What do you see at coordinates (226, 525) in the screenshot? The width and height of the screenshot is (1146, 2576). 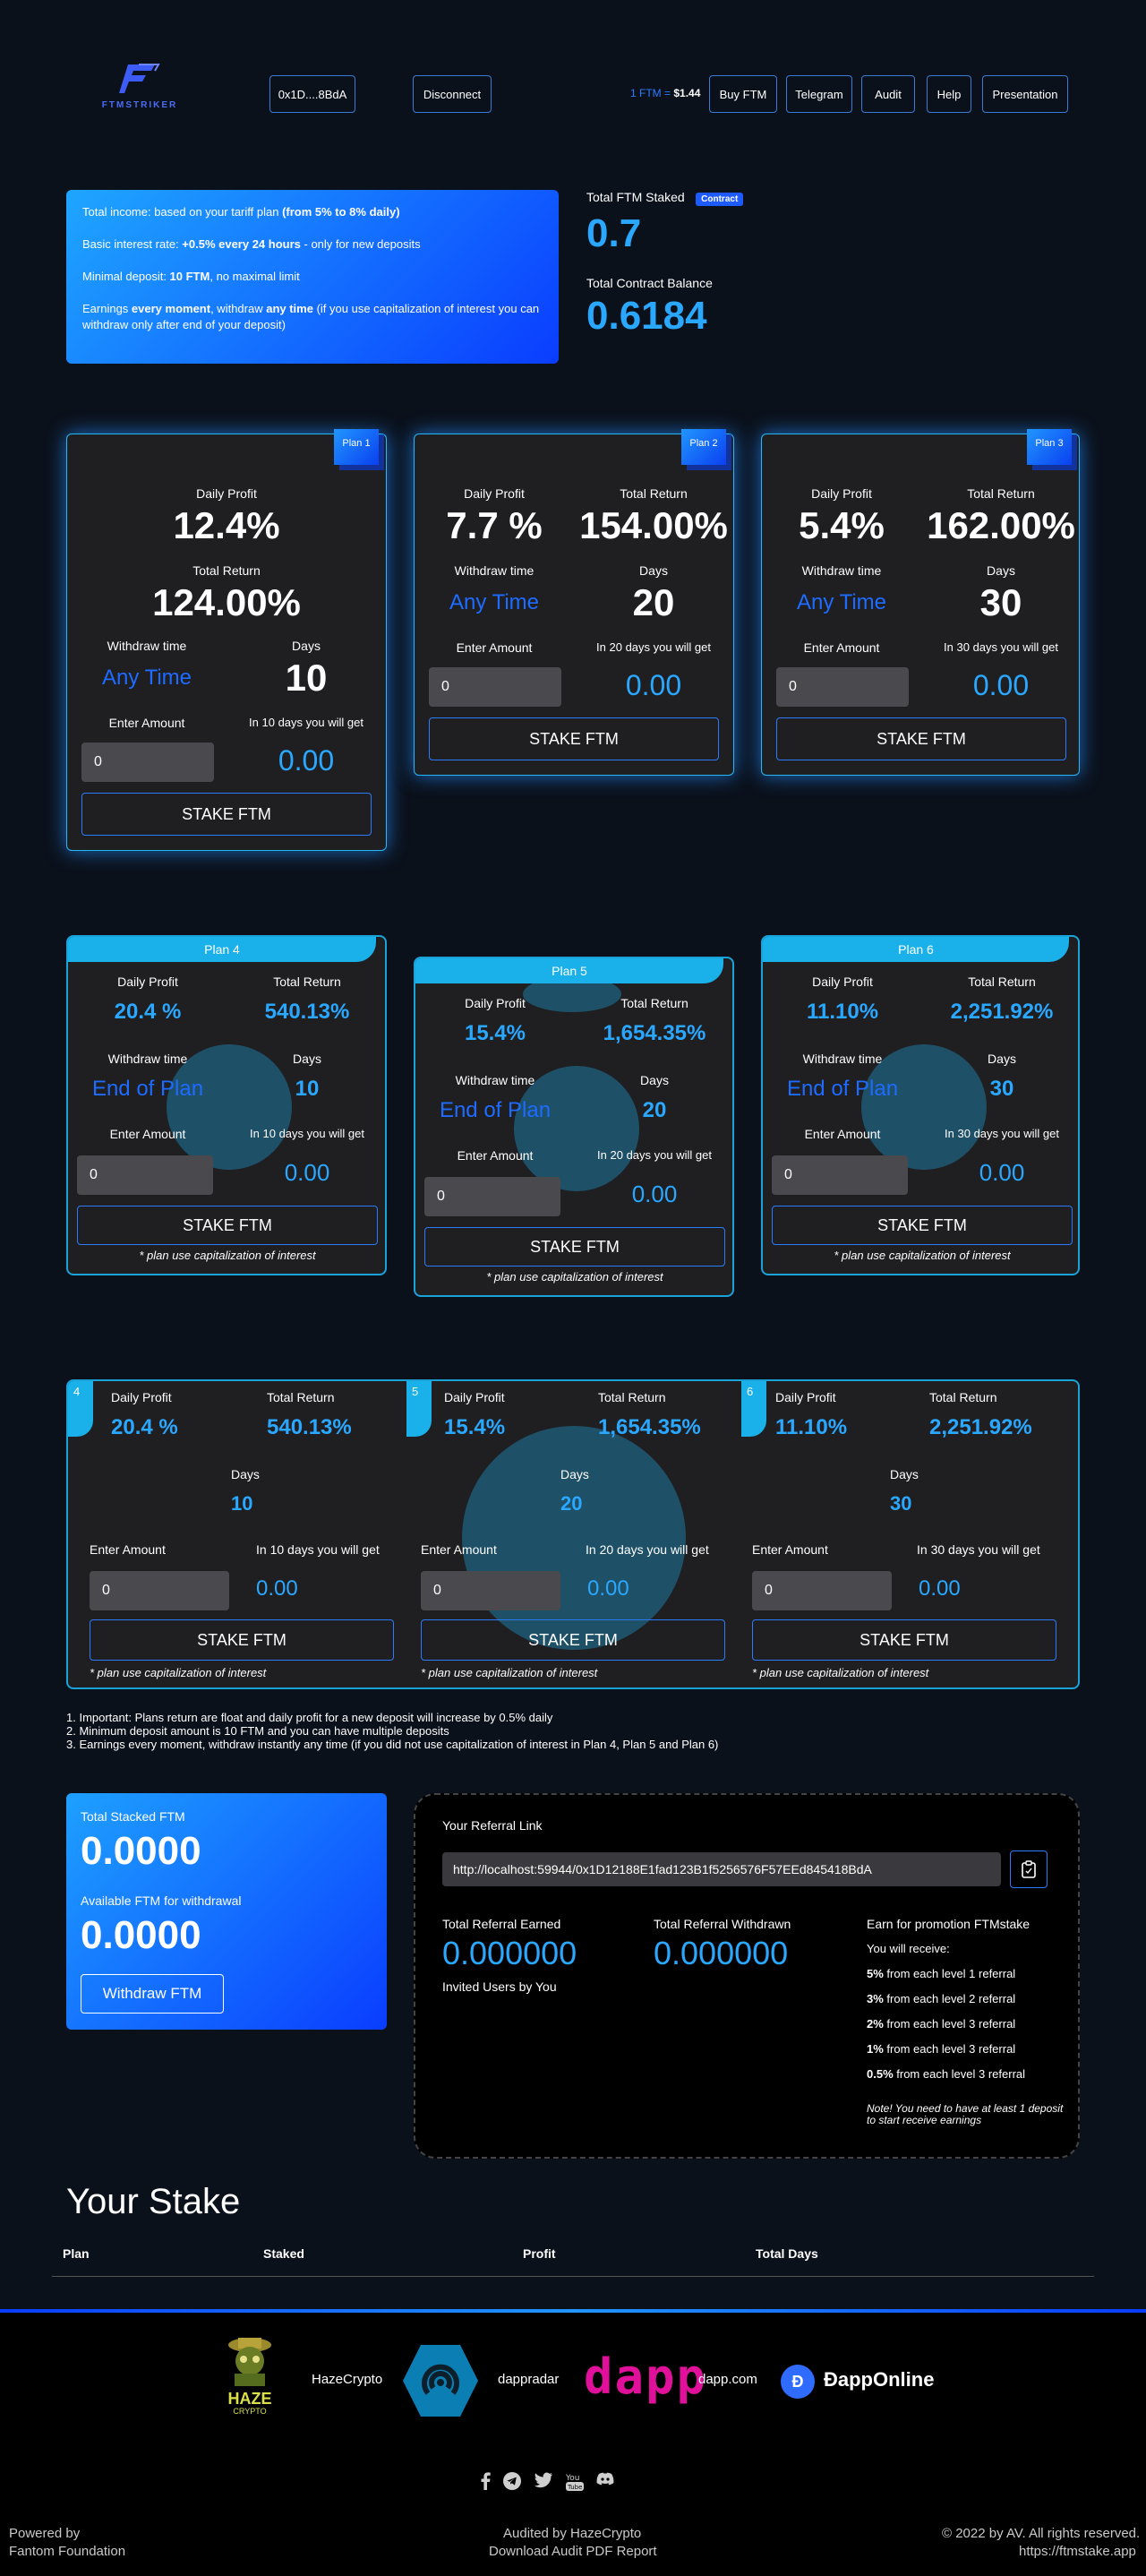 I see `daily-profit-value: 12.4%` at bounding box center [226, 525].